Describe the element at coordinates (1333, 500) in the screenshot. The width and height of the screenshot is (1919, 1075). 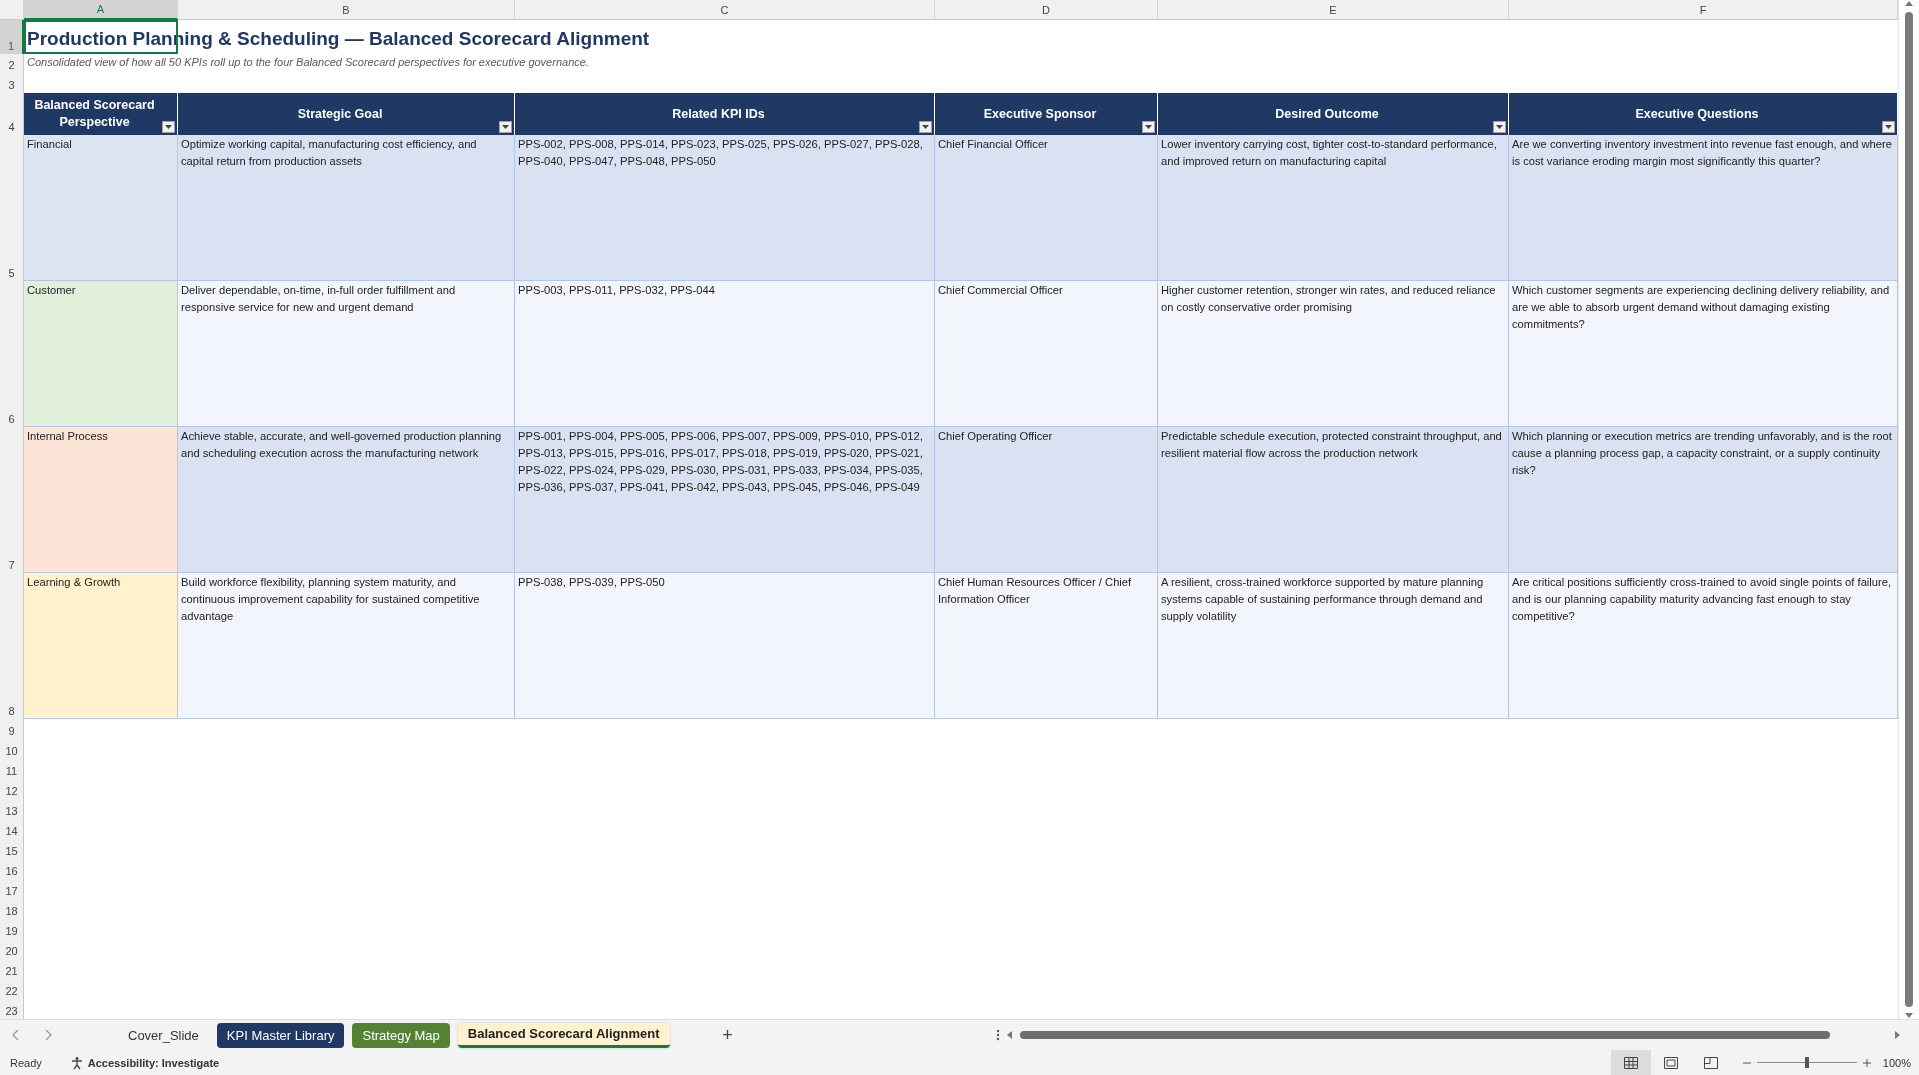
I see `table-cell: Predictable schedule execution, protected constraint throughput, and resilient material flow across the production network` at that location.